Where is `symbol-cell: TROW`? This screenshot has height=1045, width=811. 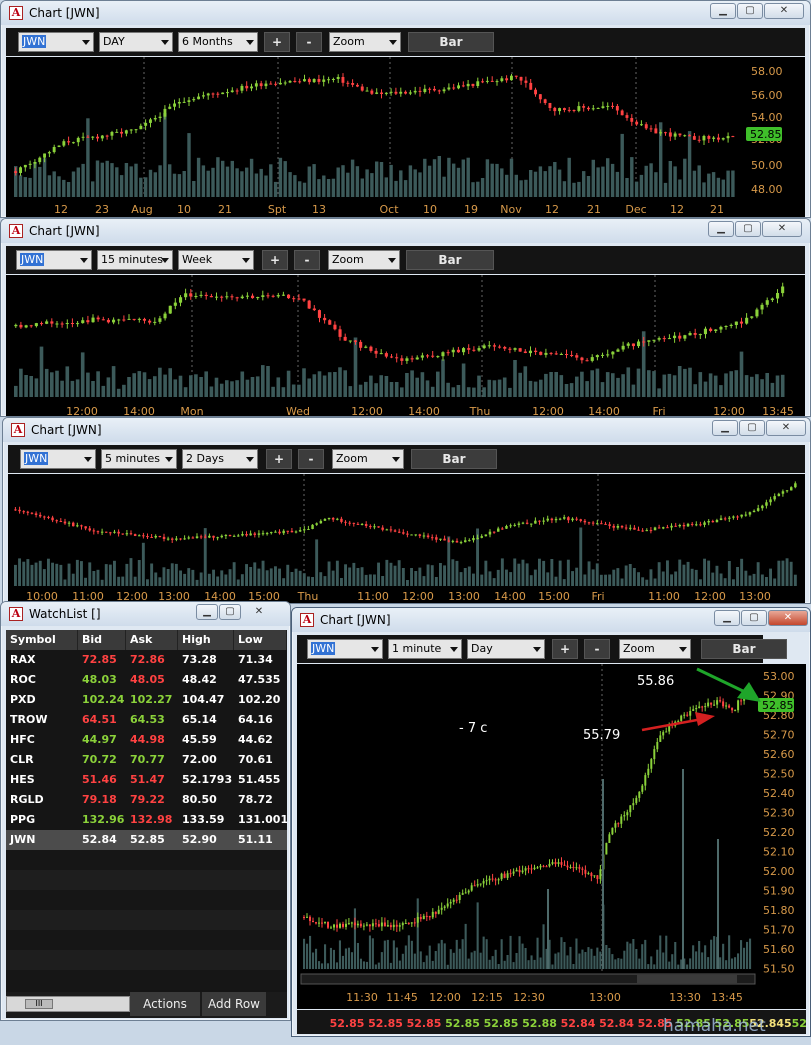 symbol-cell: TROW is located at coordinates (29, 719).